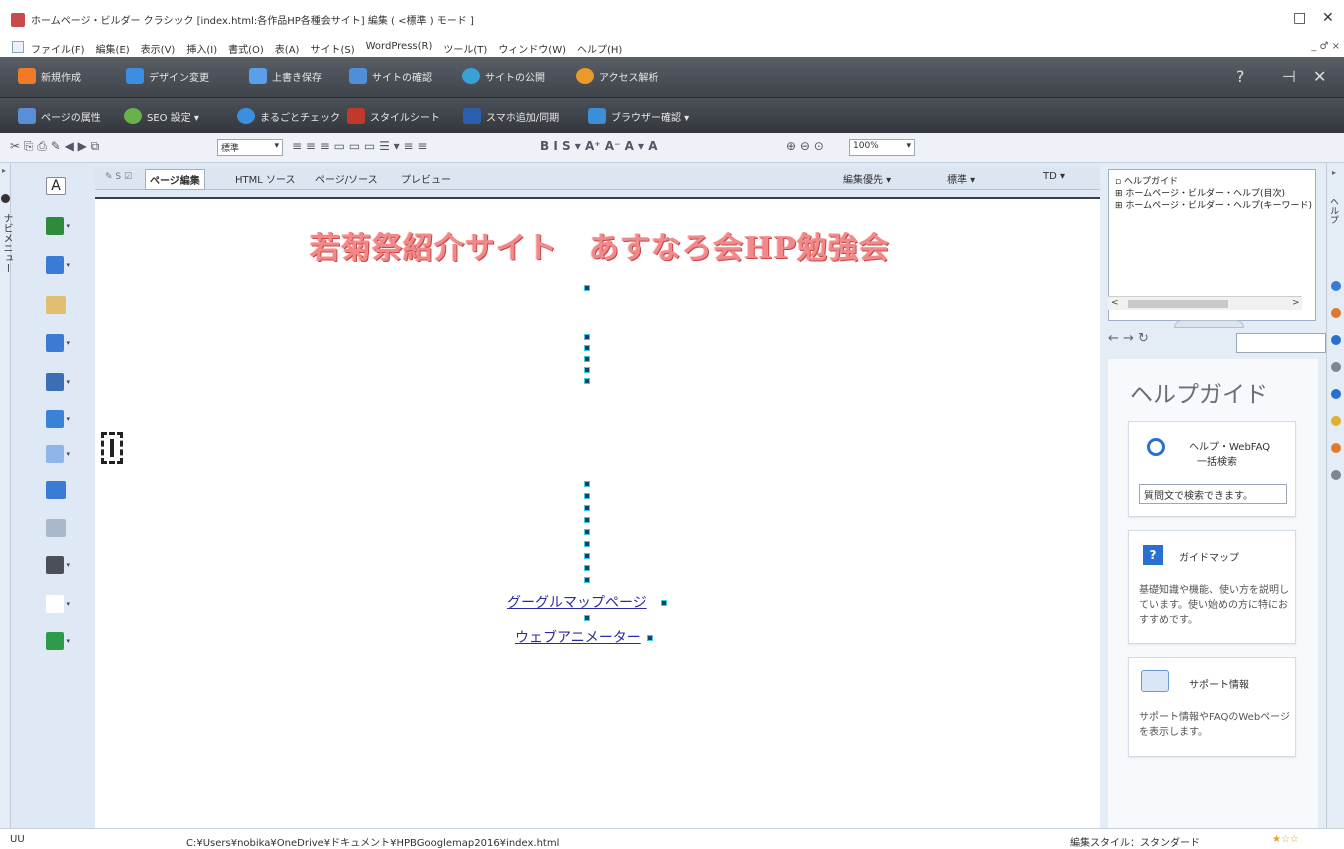 This screenshot has height=849, width=1344. I want to click on text-icon: A, so click(56, 186).